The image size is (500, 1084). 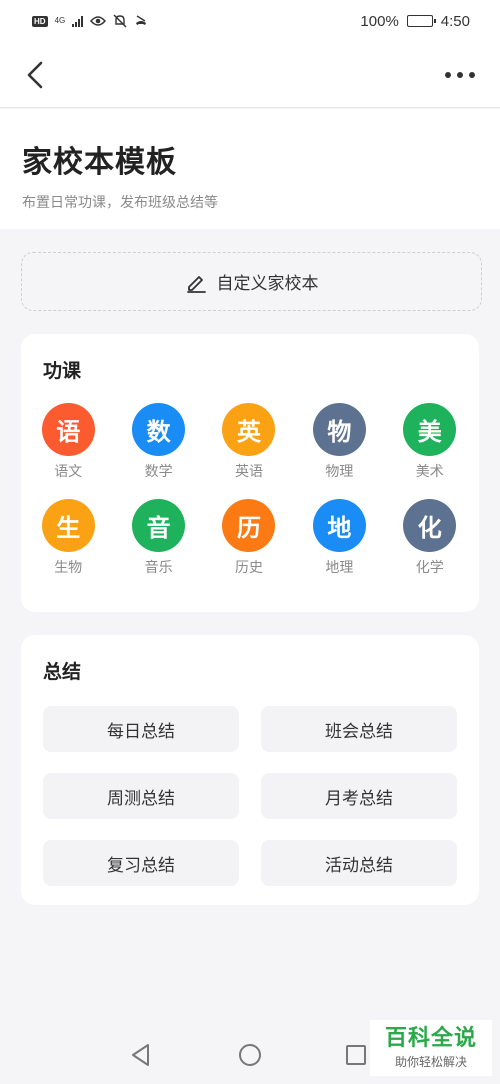 I want to click on summary-title: 总结, so click(x=62, y=672).